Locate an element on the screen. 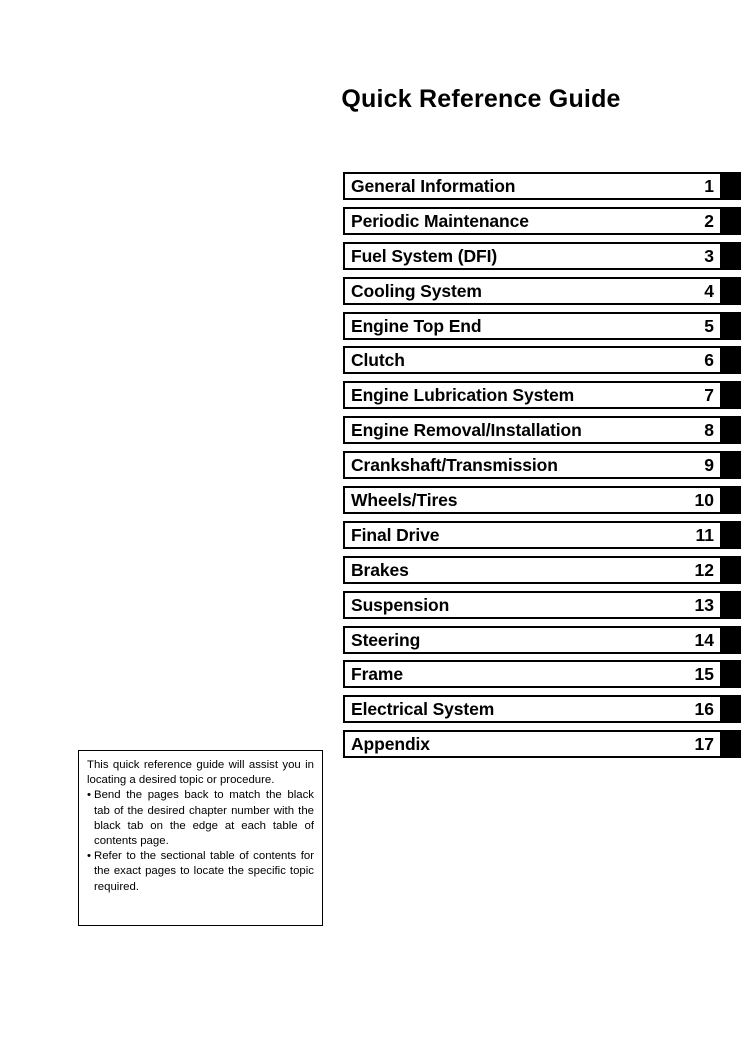 The width and height of the screenshot is (741, 1044). chapter-index-row: Fuel System (DFI) 3 is located at coordinates (542, 255).